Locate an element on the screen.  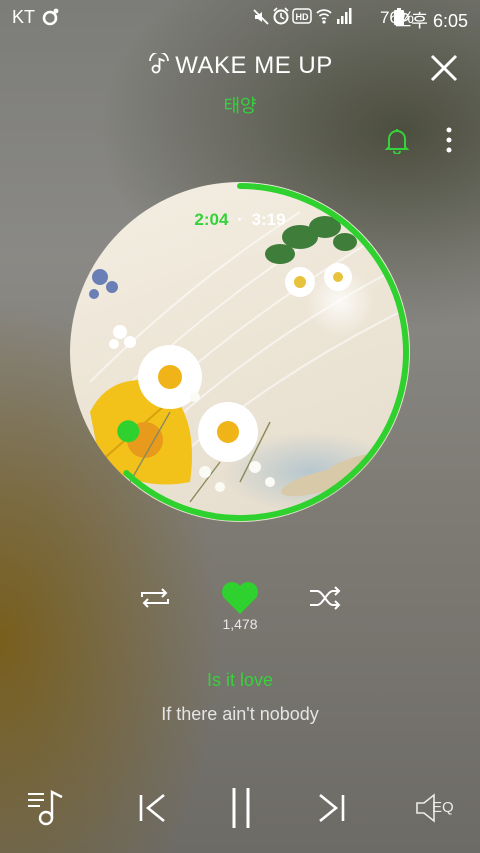
song-title: WAKE ME UP is located at coordinates (240, 66).